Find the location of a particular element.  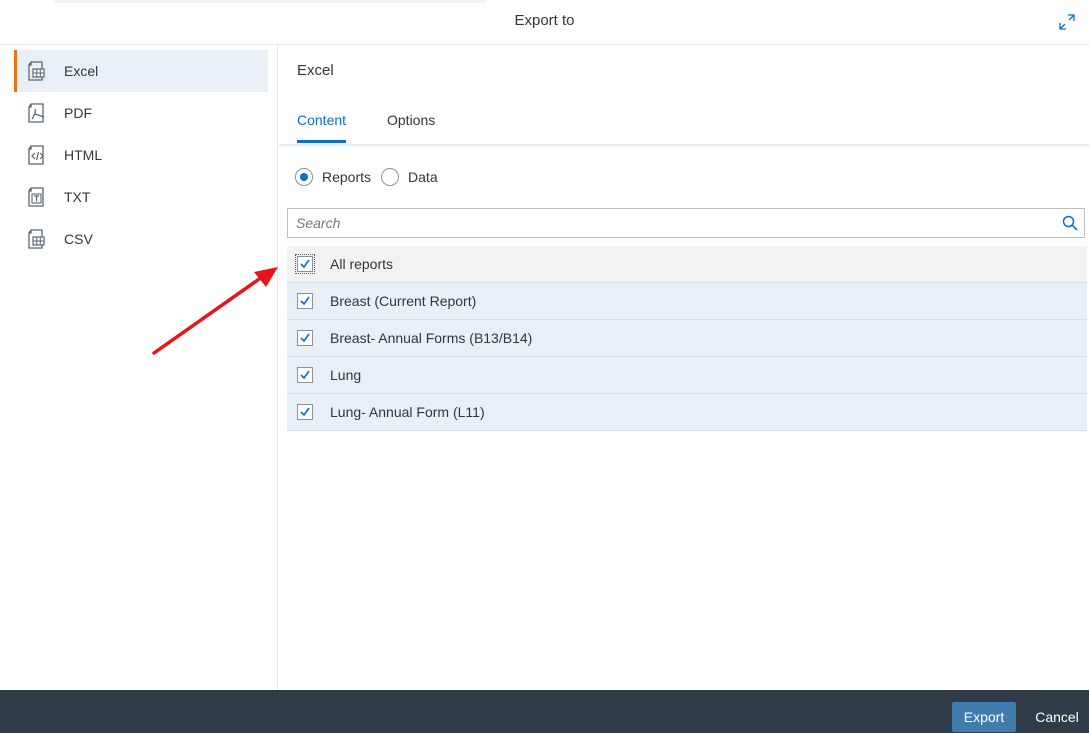

search-input is located at coordinates (672, 223).